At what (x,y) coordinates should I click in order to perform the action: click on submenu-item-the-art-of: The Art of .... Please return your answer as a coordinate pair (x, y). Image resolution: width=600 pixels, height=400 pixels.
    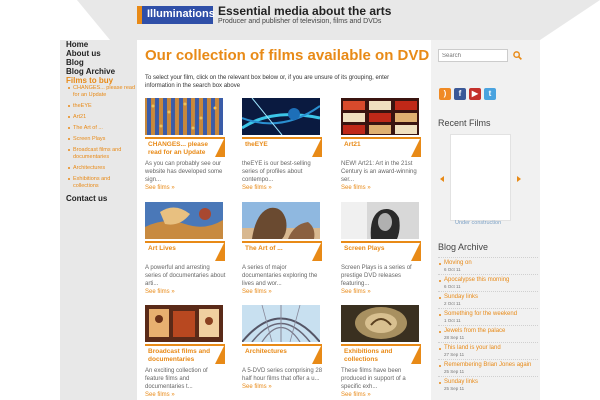
    Looking at the image, I should click on (101, 128).